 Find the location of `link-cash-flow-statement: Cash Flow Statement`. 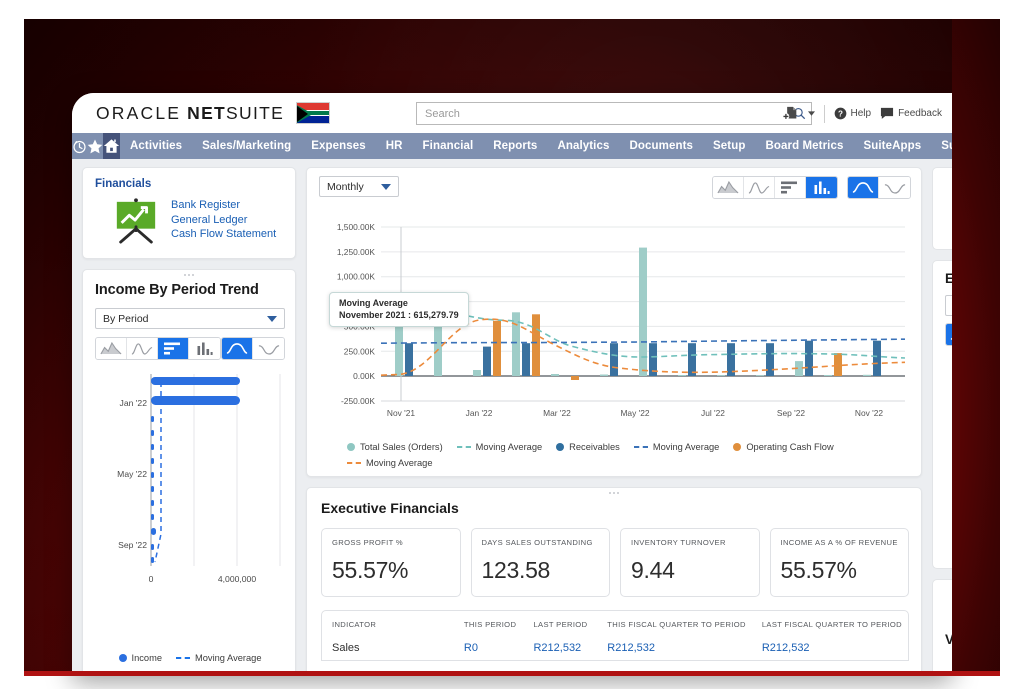

link-cash-flow-statement: Cash Flow Statement is located at coordinates (223, 234).